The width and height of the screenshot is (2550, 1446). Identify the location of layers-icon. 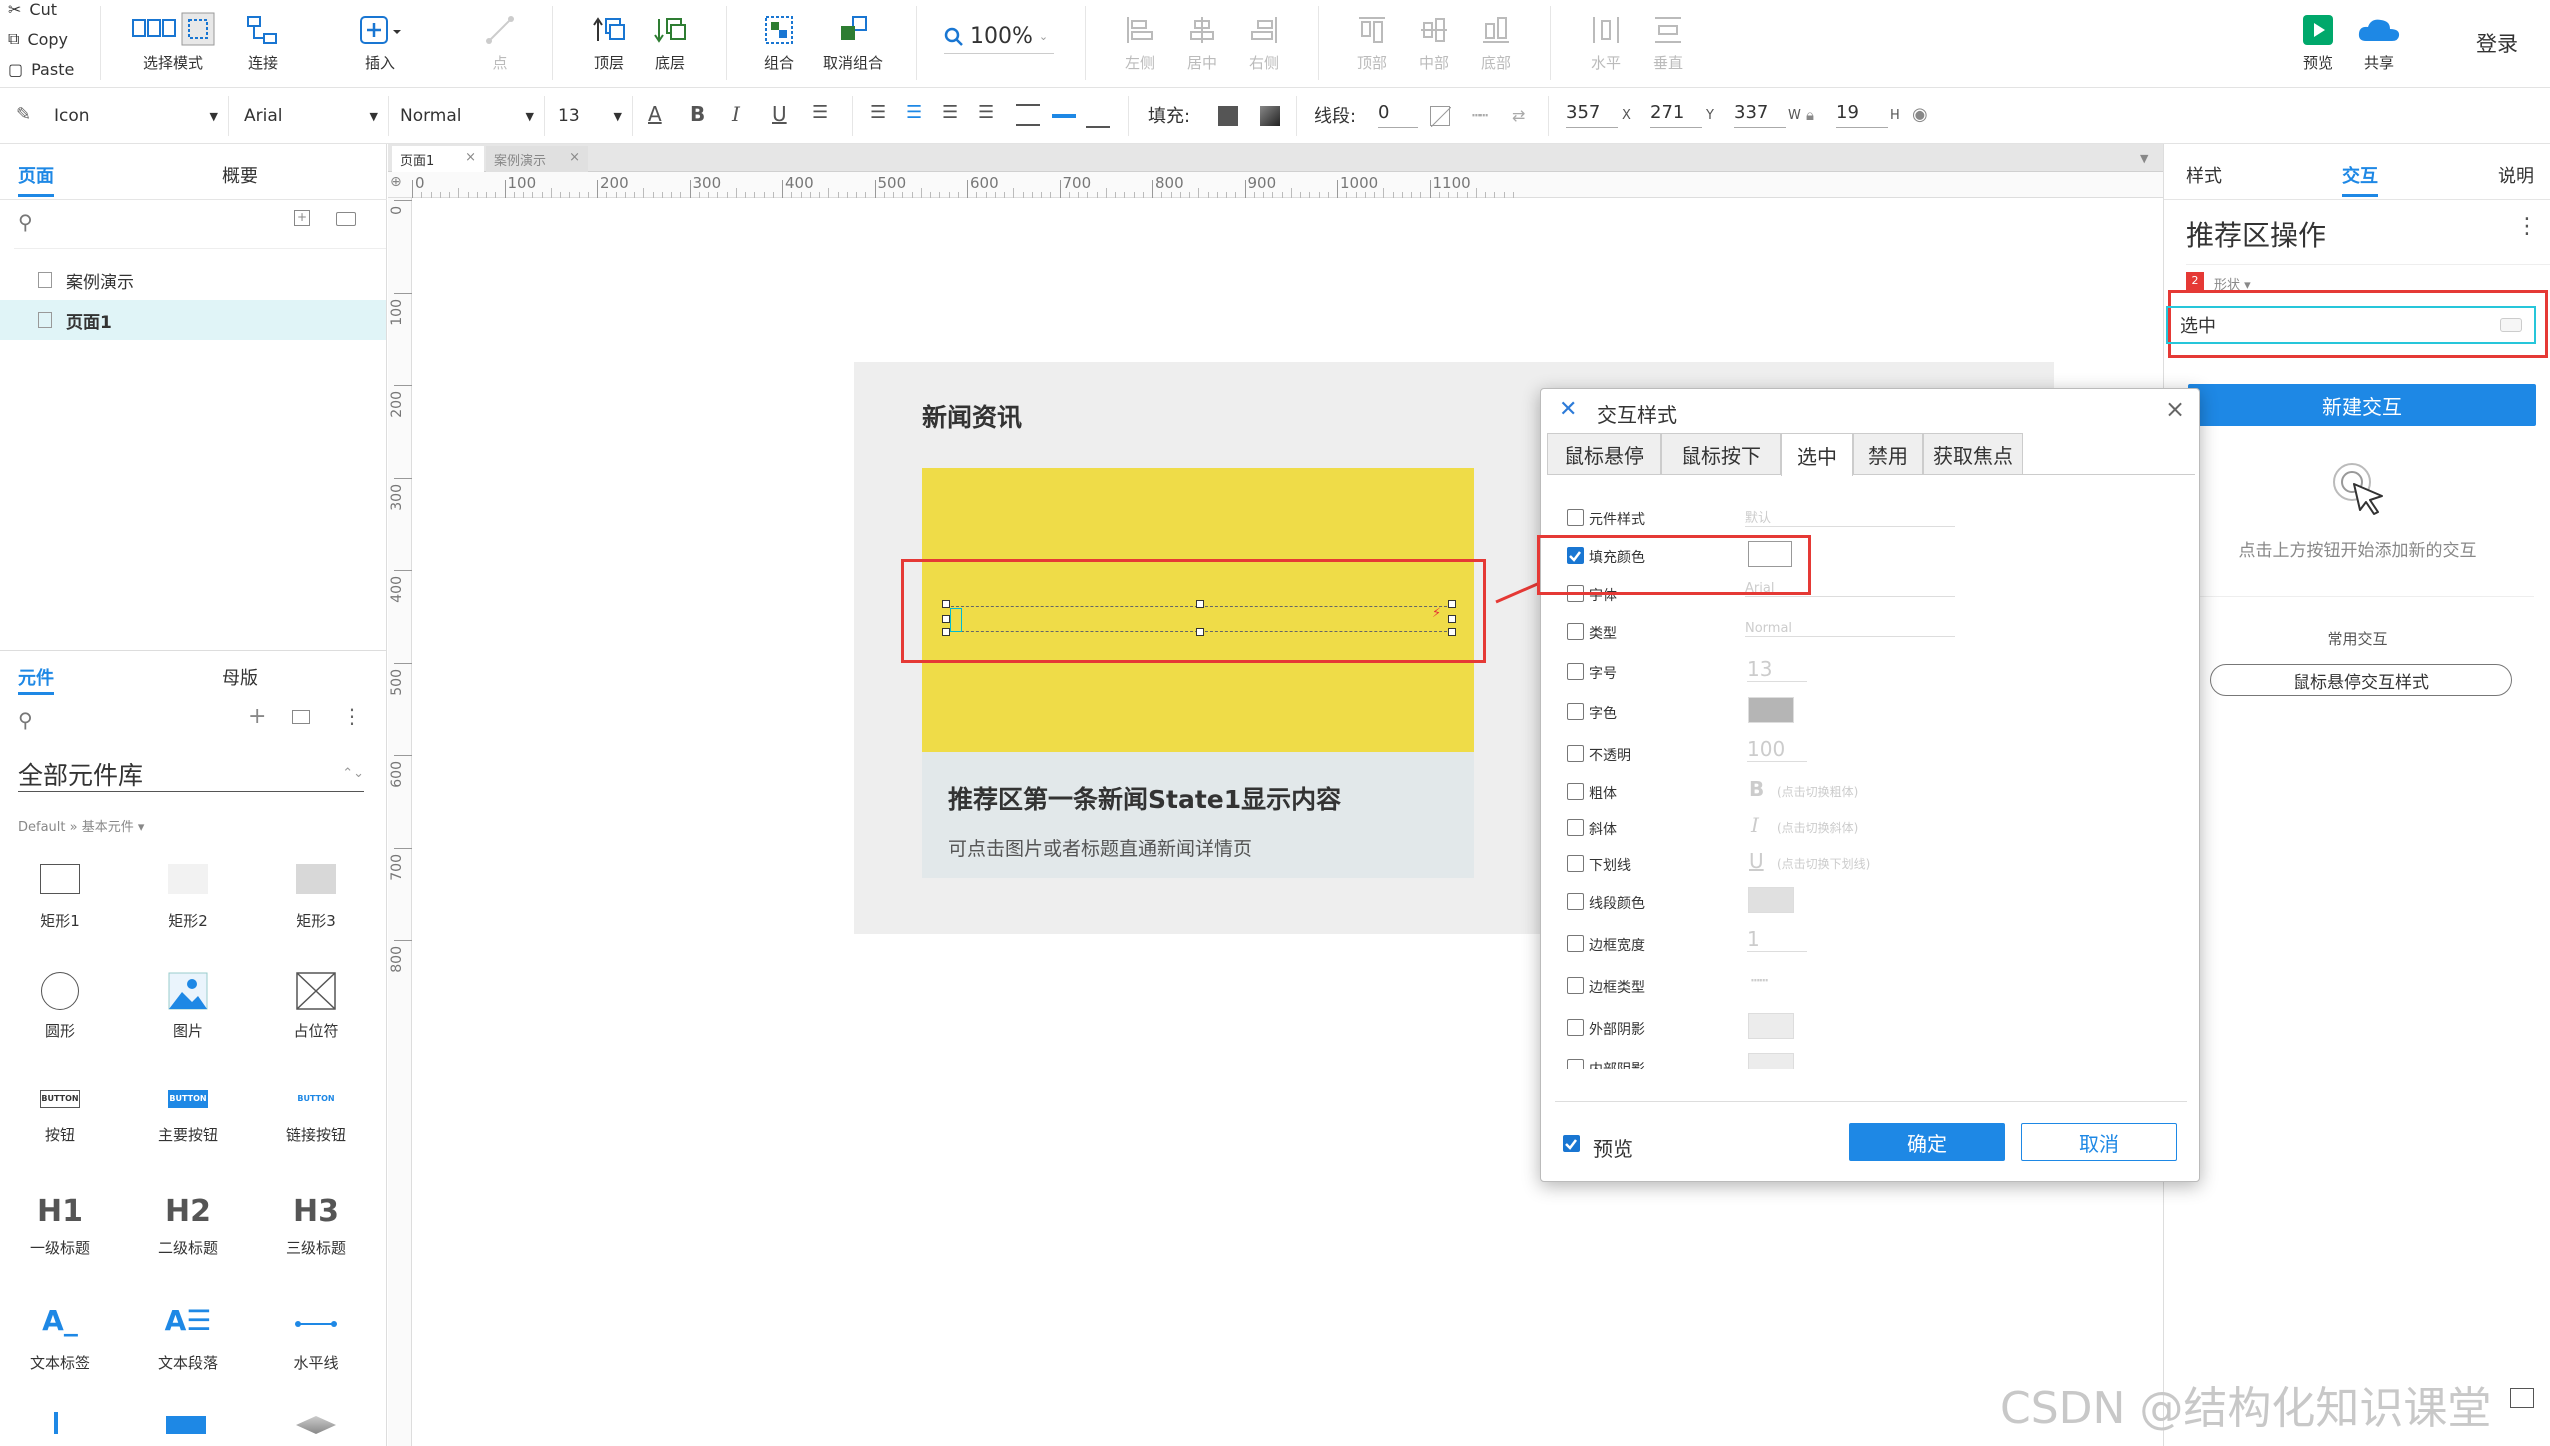
(316, 1425).